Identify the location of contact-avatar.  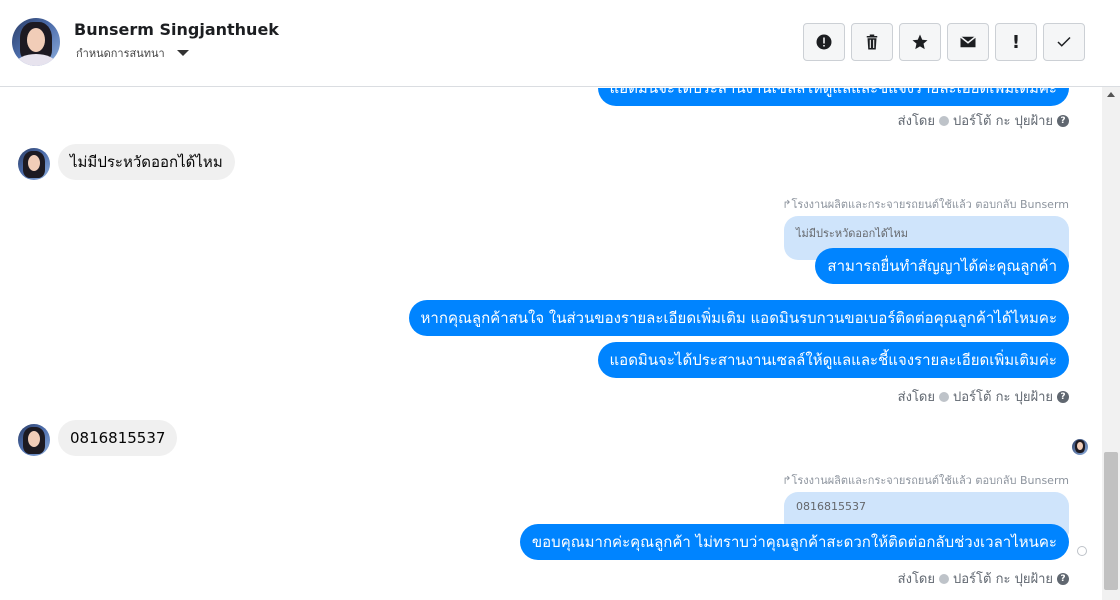
(36, 42).